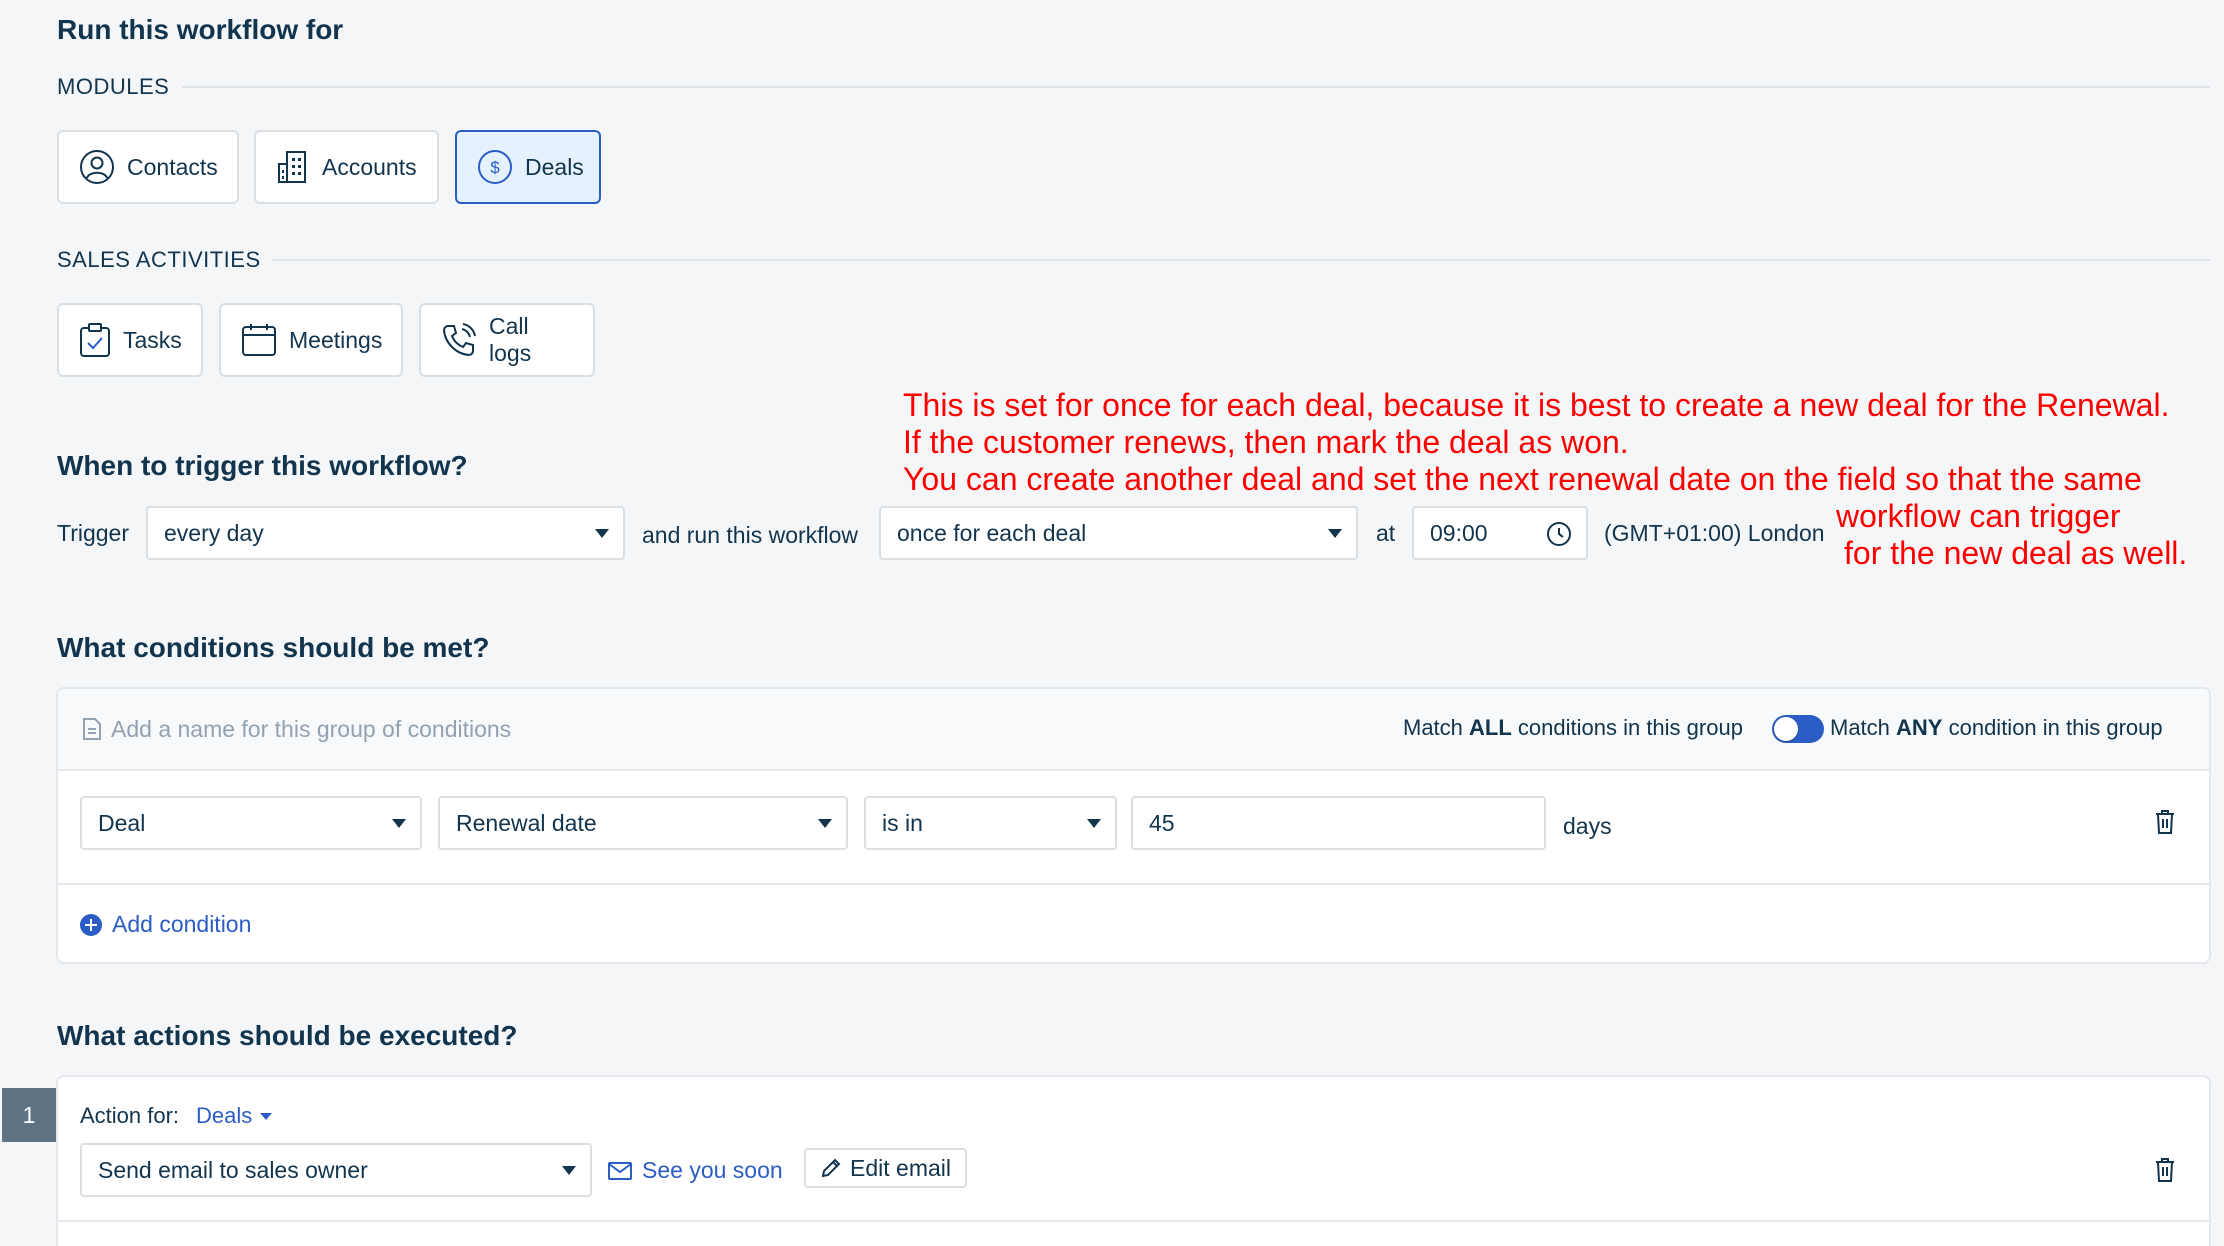 The image size is (2224, 1246). I want to click on condition-unit-label: days, so click(1587, 826).